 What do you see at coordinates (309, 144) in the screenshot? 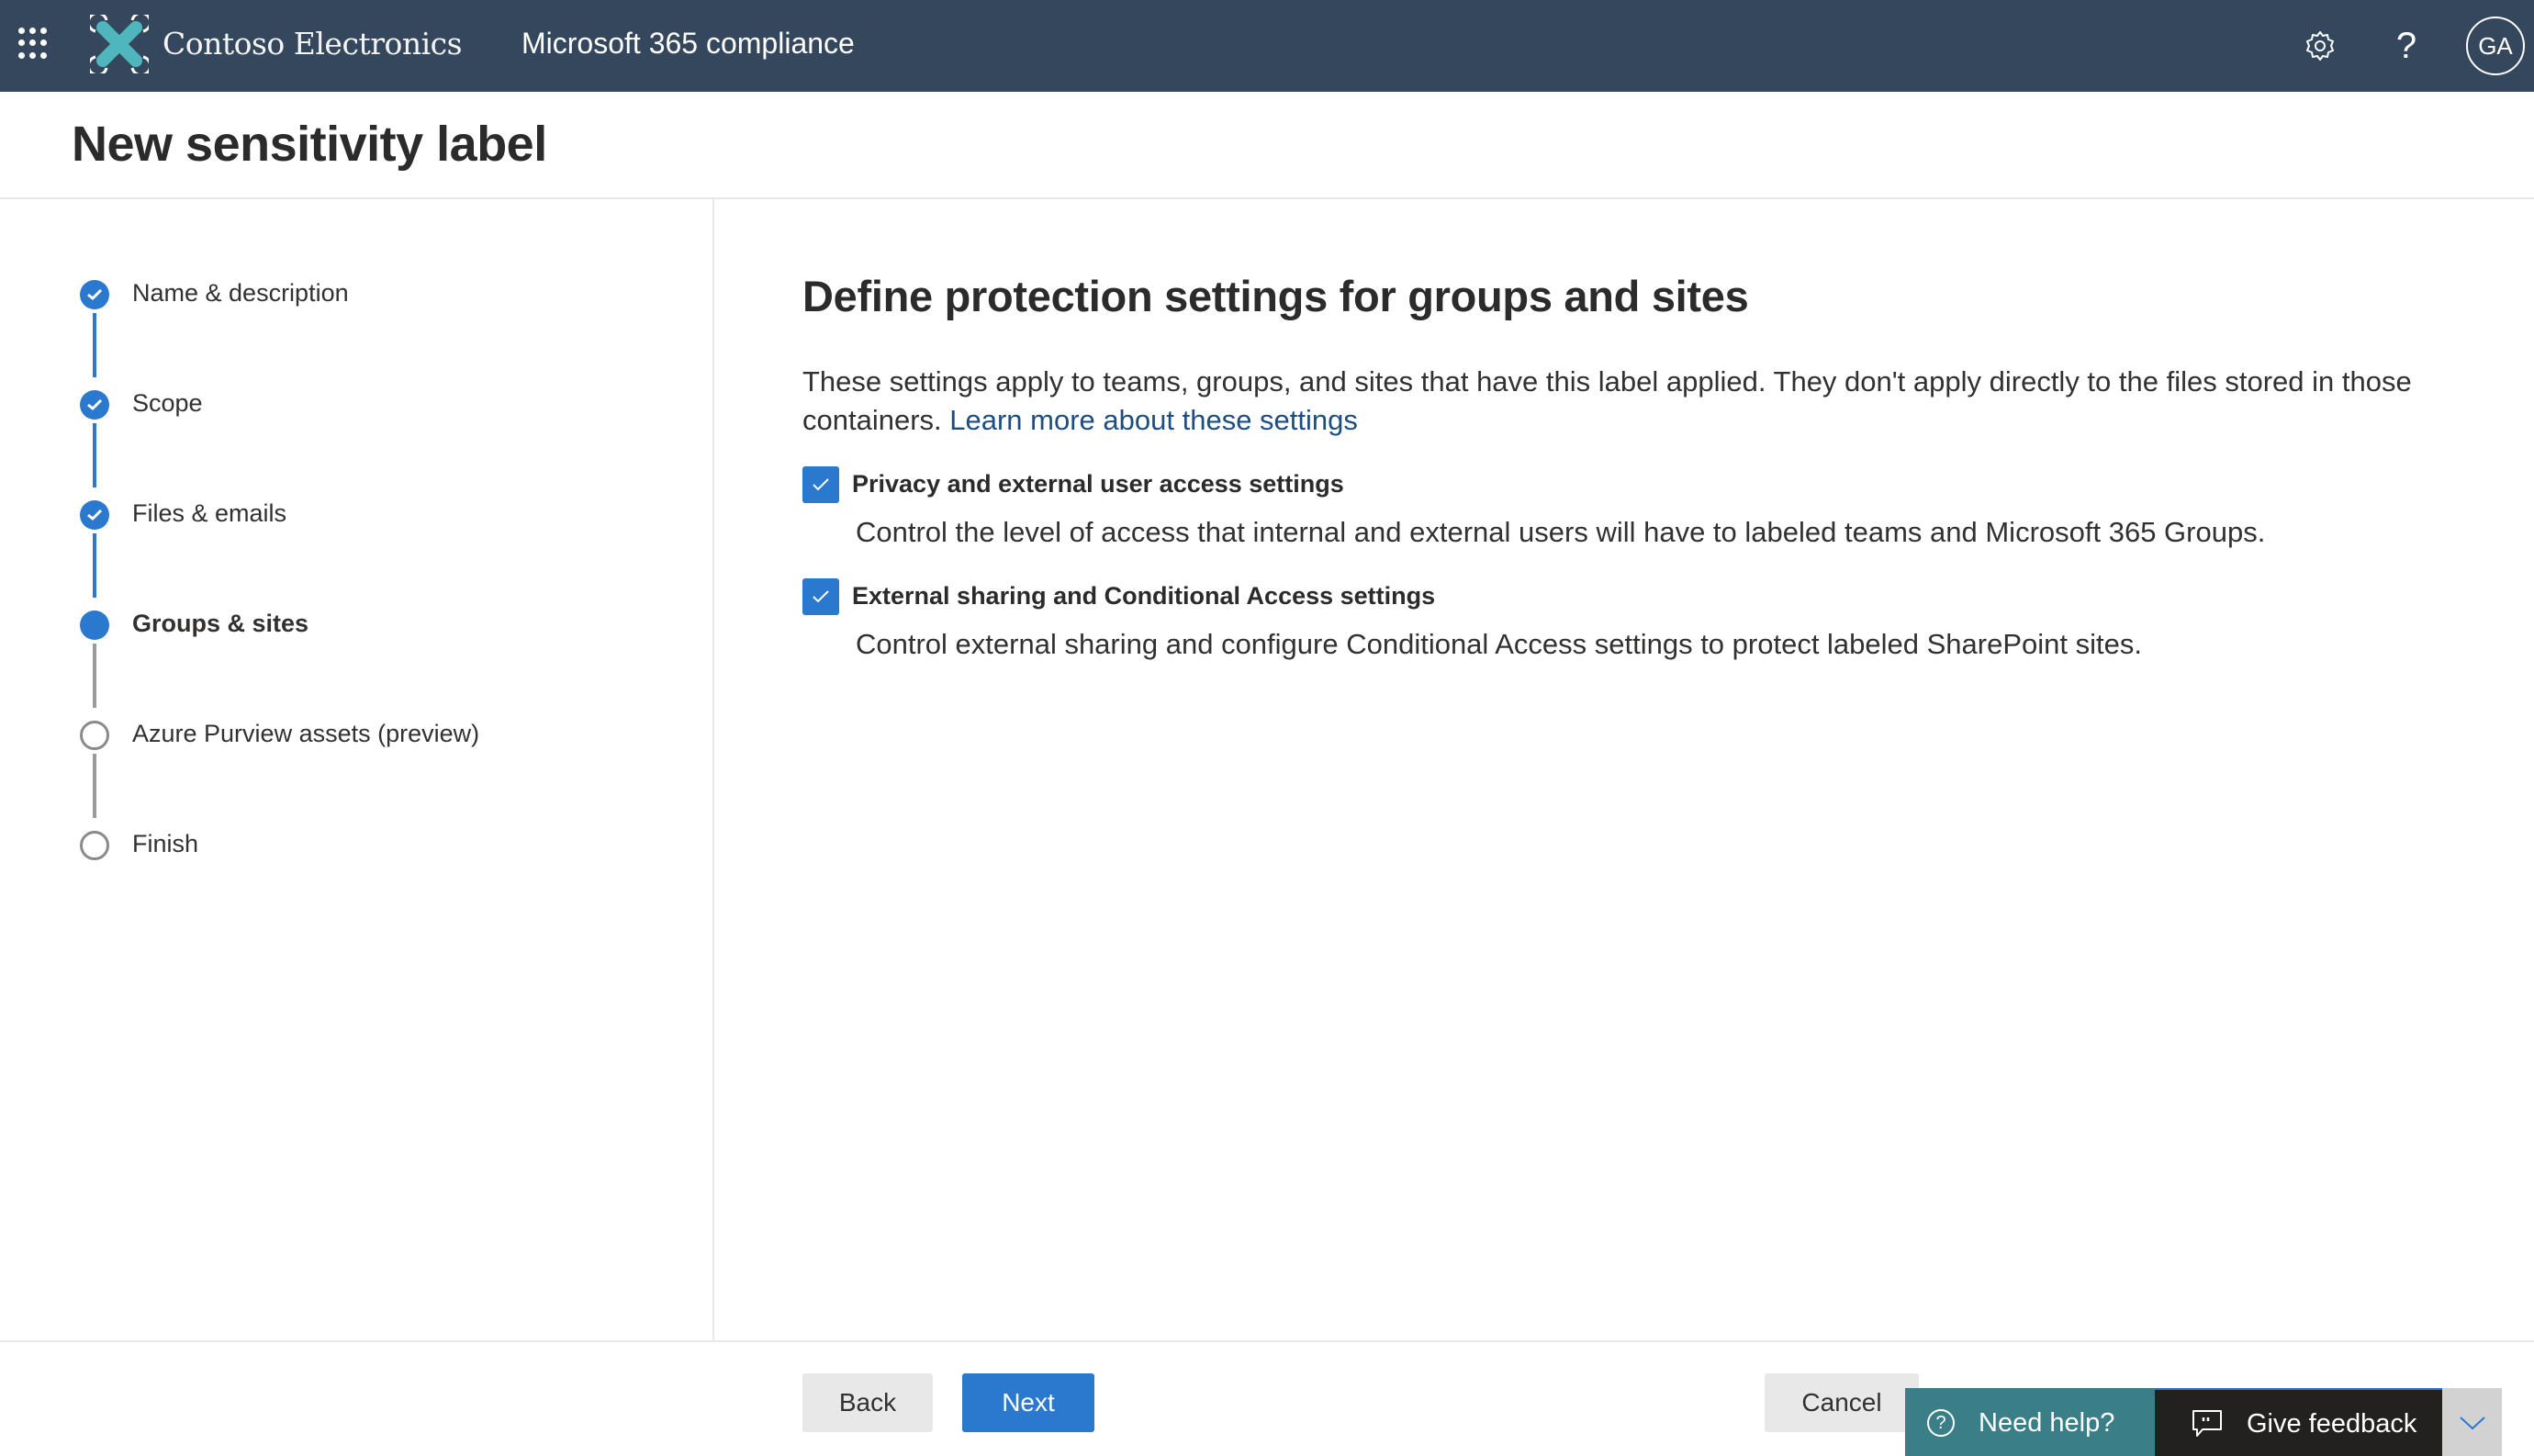
I see `page-title: New sensitivity label` at bounding box center [309, 144].